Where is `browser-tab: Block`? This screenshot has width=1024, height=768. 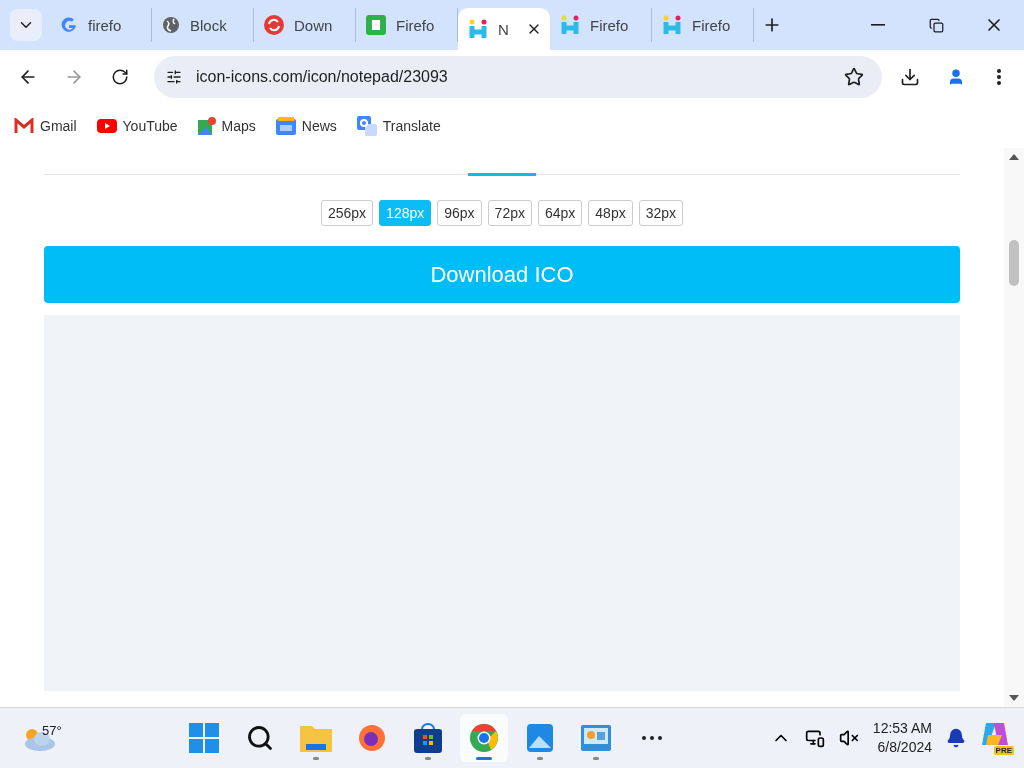
browser-tab: Block is located at coordinates (203, 25).